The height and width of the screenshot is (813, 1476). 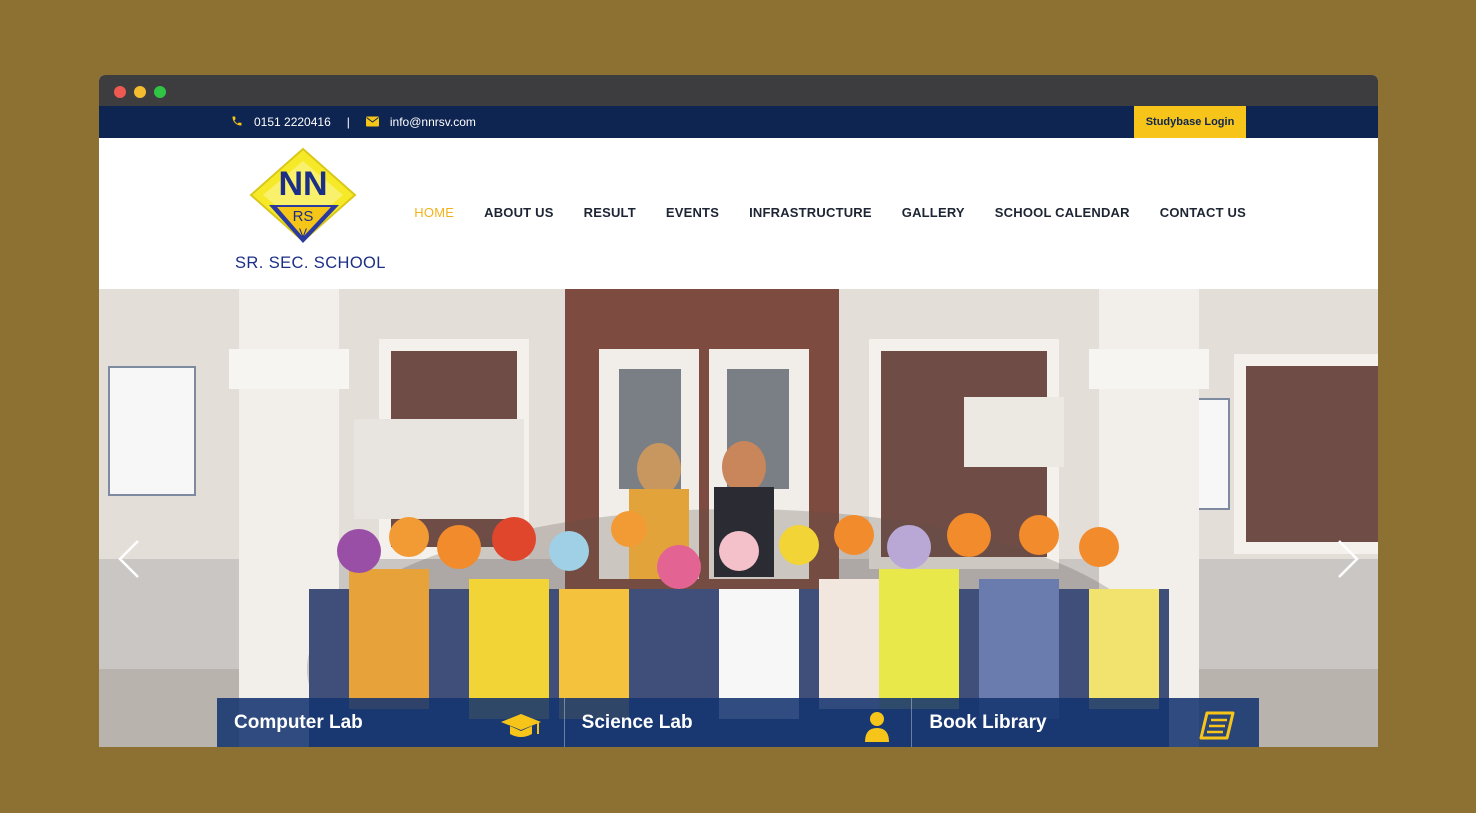 I want to click on logo-mark-v: V, so click(x=303, y=233).